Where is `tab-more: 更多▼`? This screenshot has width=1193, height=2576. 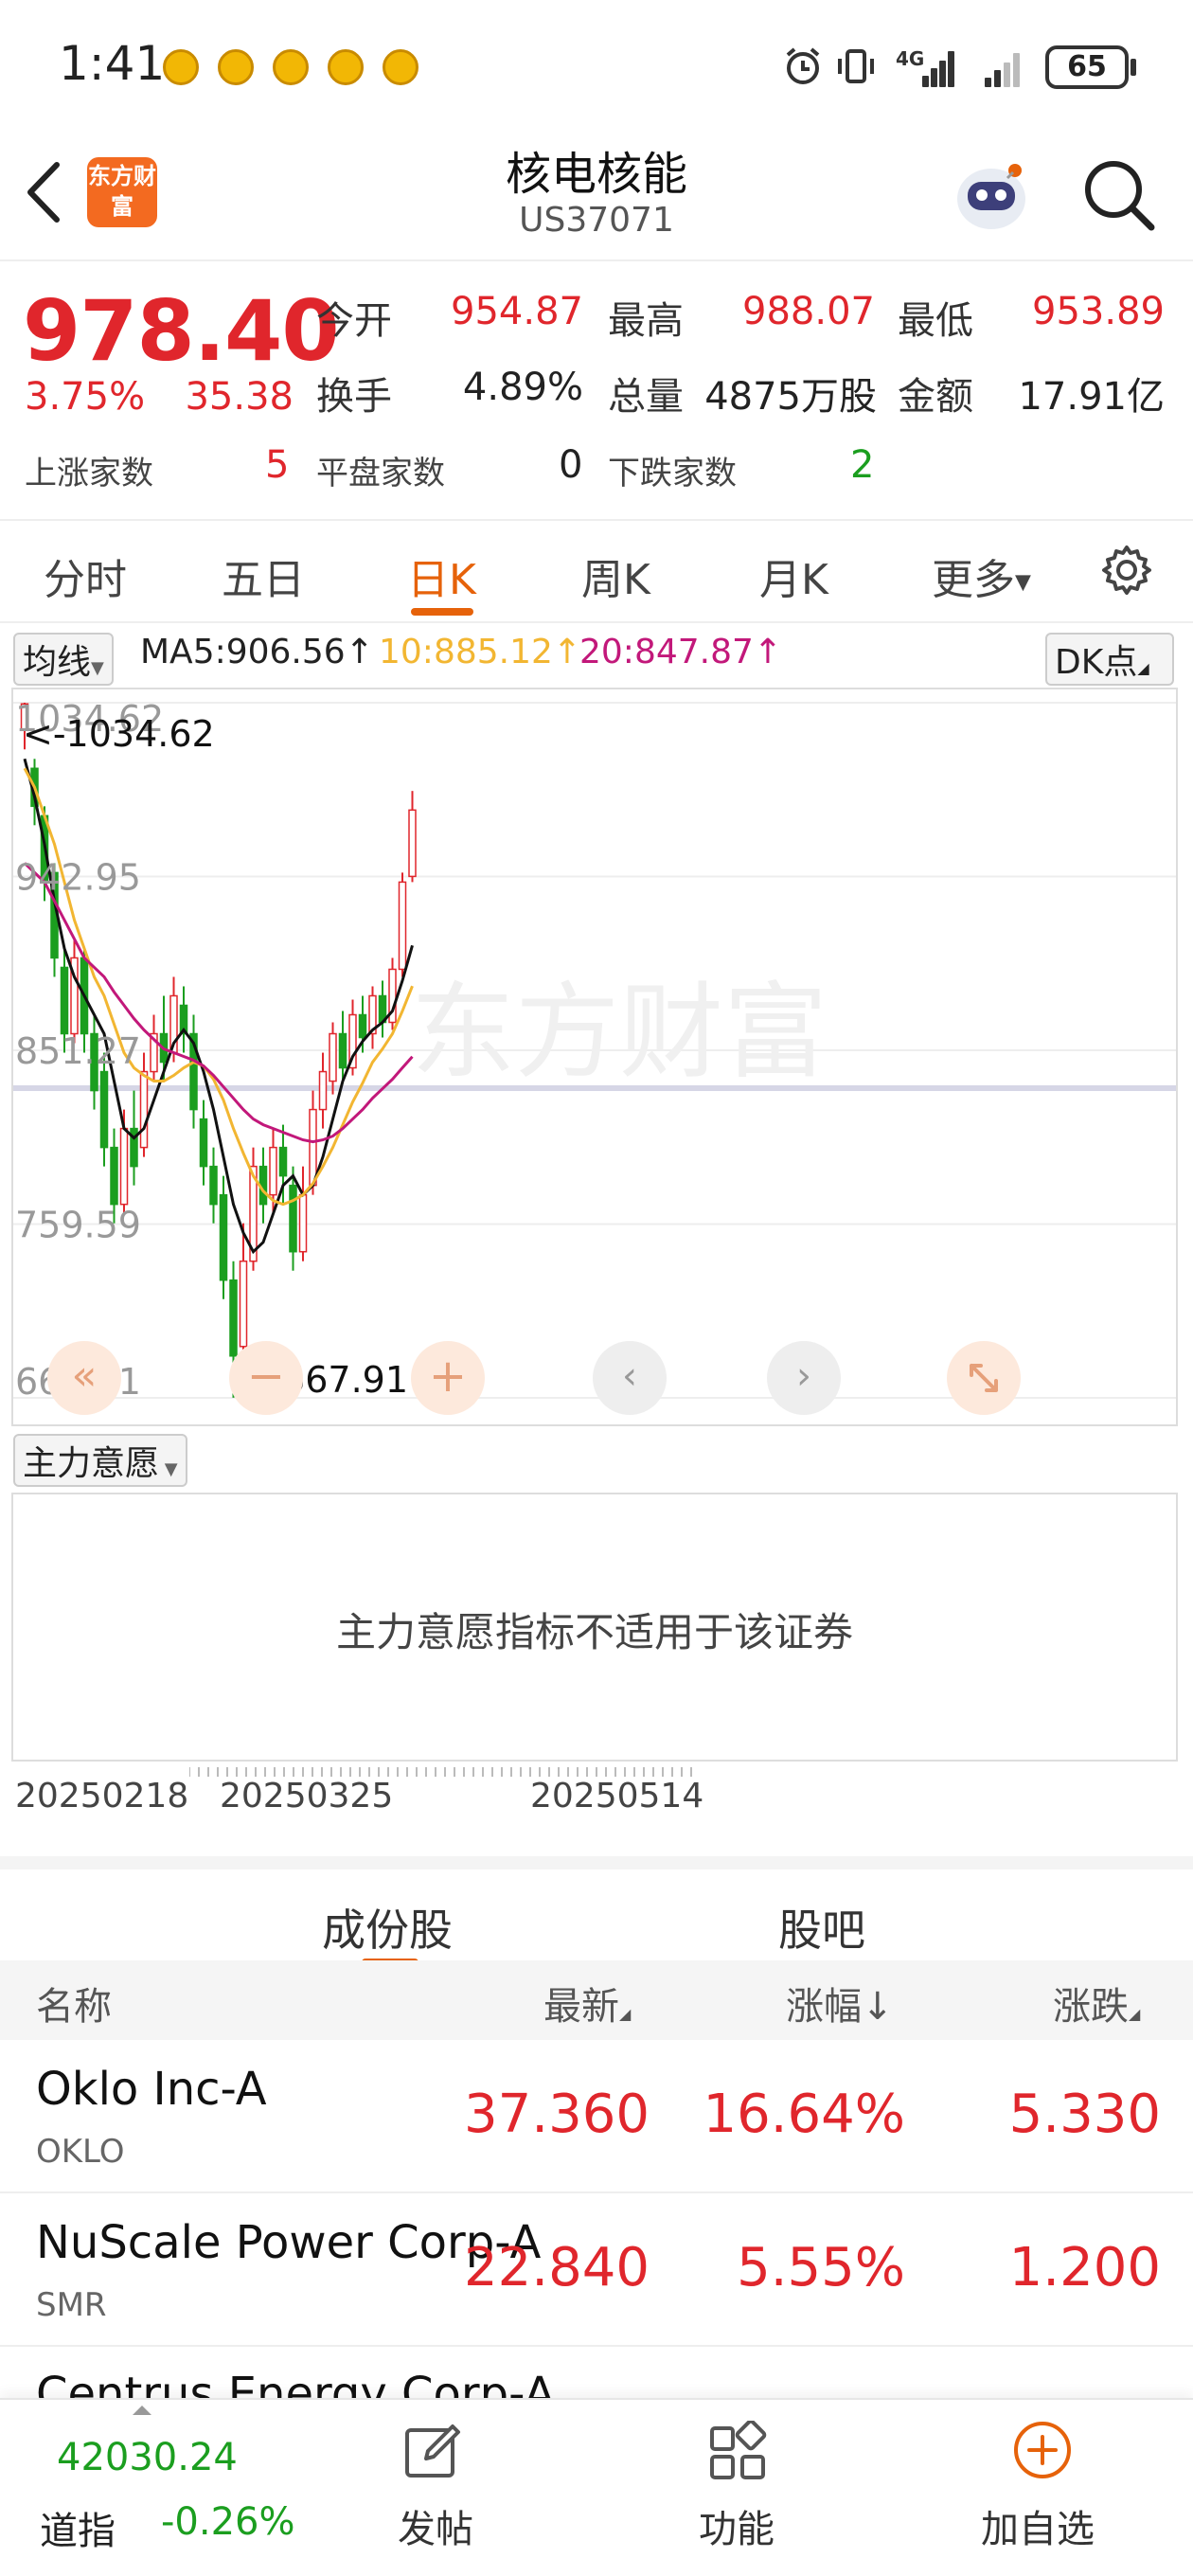
tab-more: 更多▼ is located at coordinates (981, 576).